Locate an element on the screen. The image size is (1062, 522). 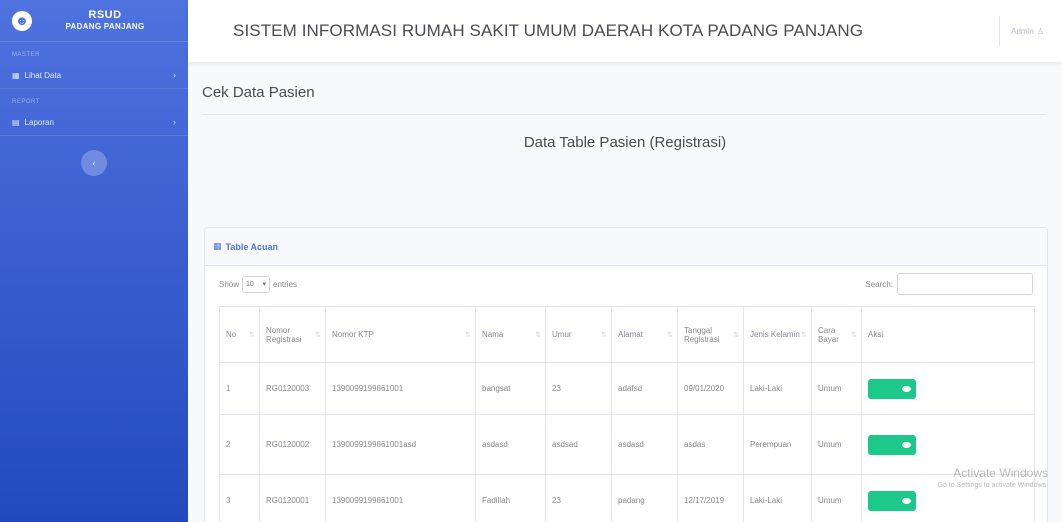
table-cell: RG0120003 is located at coordinates (292, 388).